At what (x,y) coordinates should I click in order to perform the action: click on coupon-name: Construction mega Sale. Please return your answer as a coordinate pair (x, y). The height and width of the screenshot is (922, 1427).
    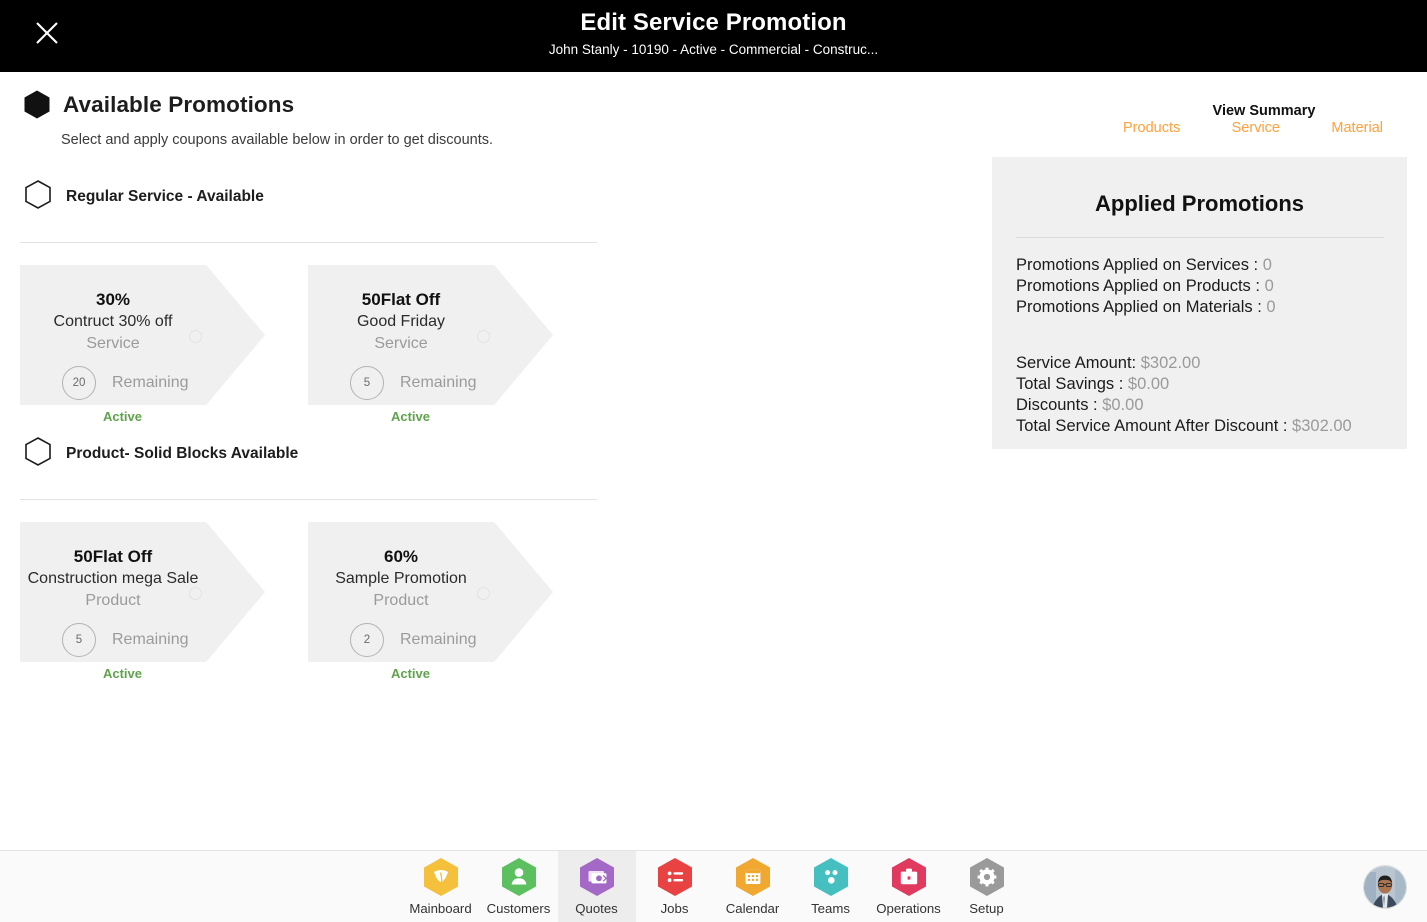
    Looking at the image, I should click on (113, 578).